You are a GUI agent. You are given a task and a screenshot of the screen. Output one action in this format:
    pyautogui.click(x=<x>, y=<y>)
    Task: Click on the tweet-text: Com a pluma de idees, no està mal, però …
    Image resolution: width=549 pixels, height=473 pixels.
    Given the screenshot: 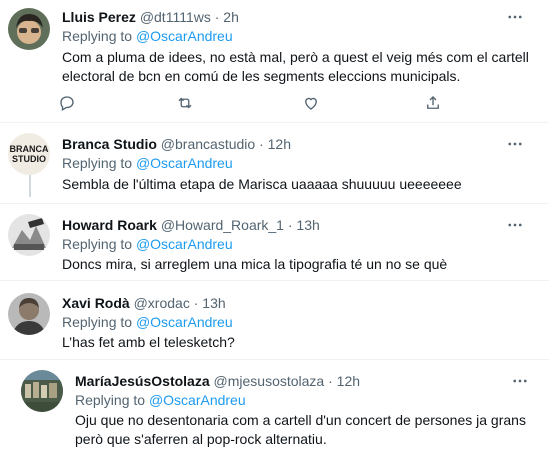 What is the action you would take?
    pyautogui.click(x=295, y=66)
    